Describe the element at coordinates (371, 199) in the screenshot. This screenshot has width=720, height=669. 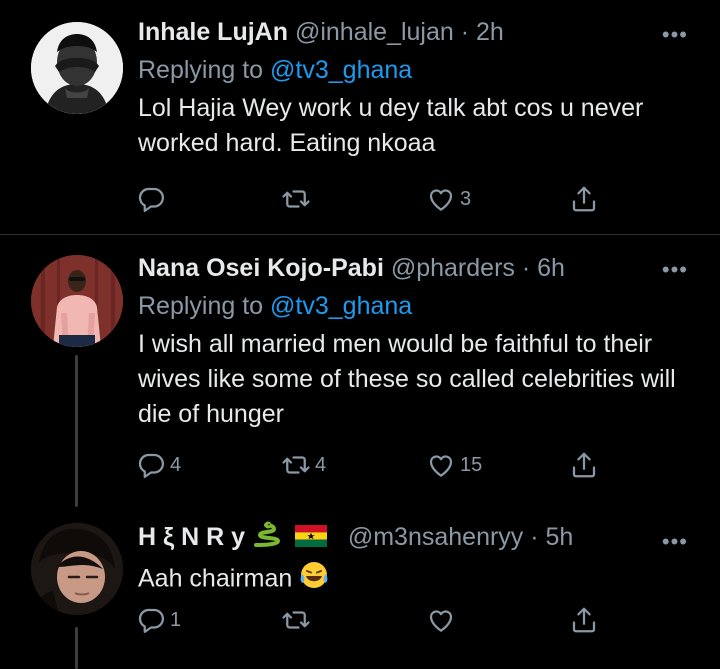
I see `tweet-actions: 3` at that location.